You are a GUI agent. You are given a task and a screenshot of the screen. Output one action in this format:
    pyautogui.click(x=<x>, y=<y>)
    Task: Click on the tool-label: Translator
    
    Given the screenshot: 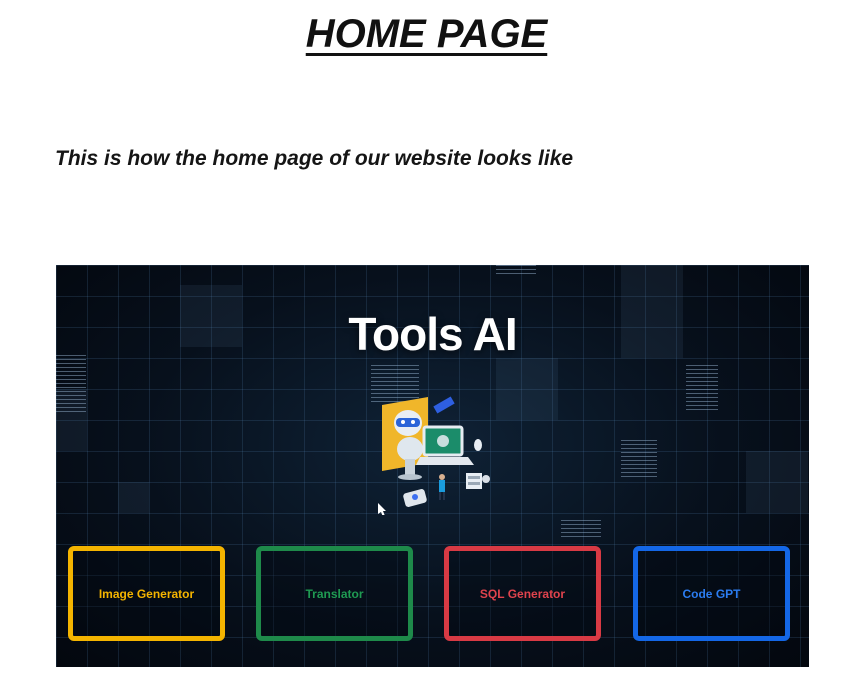 What is the action you would take?
    pyautogui.click(x=334, y=593)
    